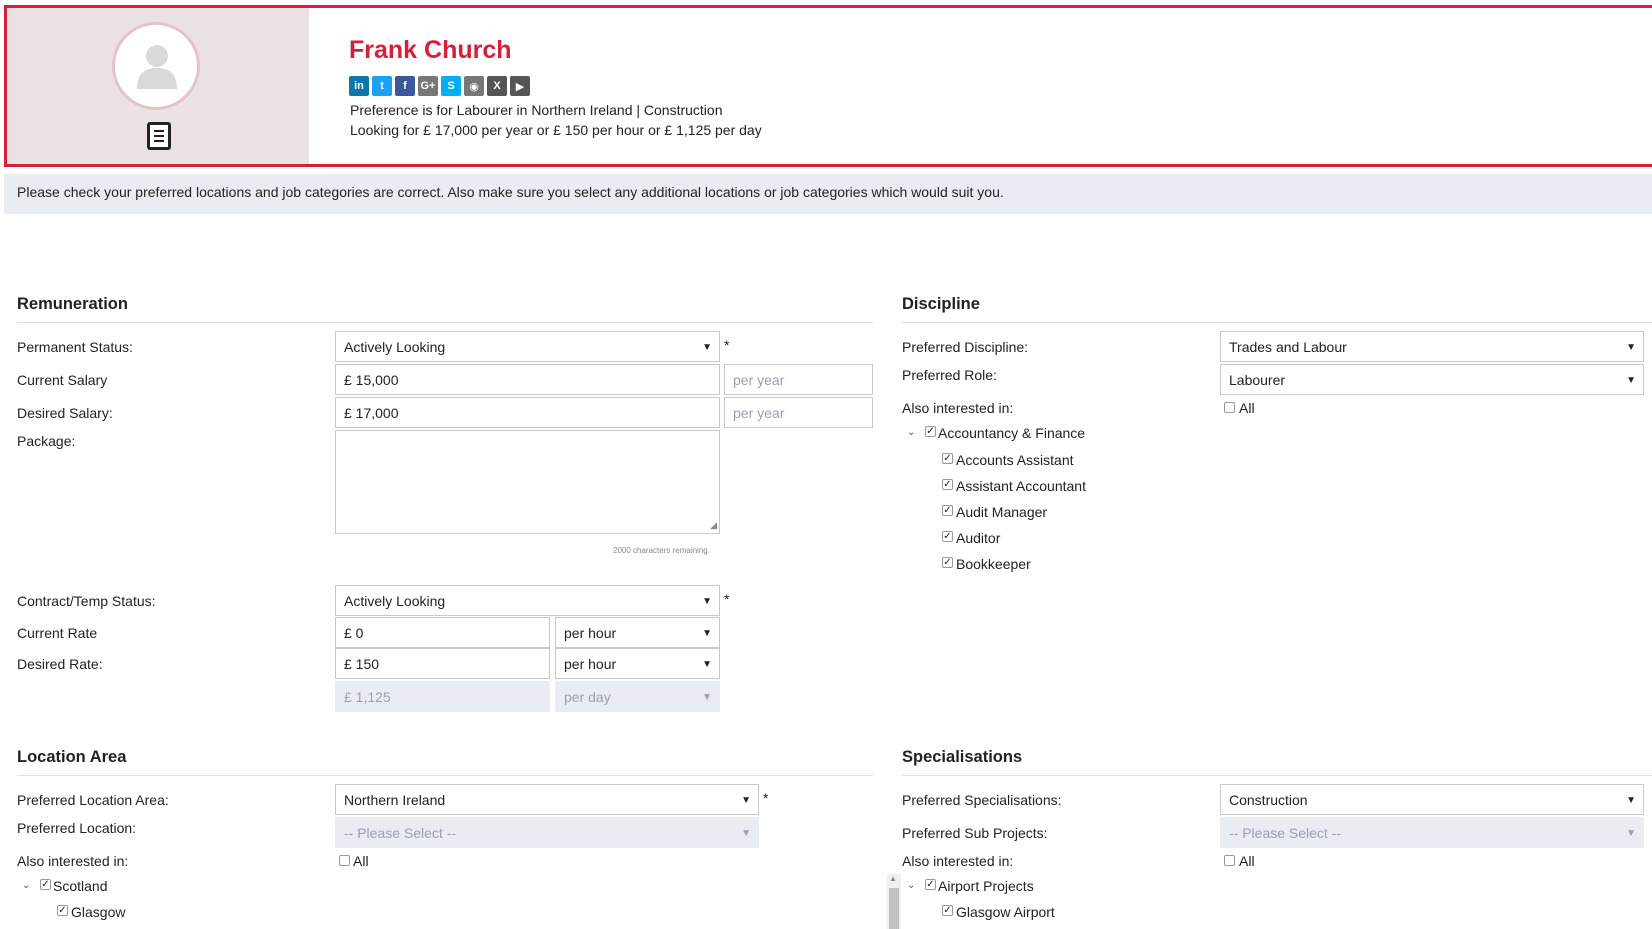  Describe the element at coordinates (547, 799) in the screenshot. I see `location-area-select: Northern Ireland ▼` at that location.